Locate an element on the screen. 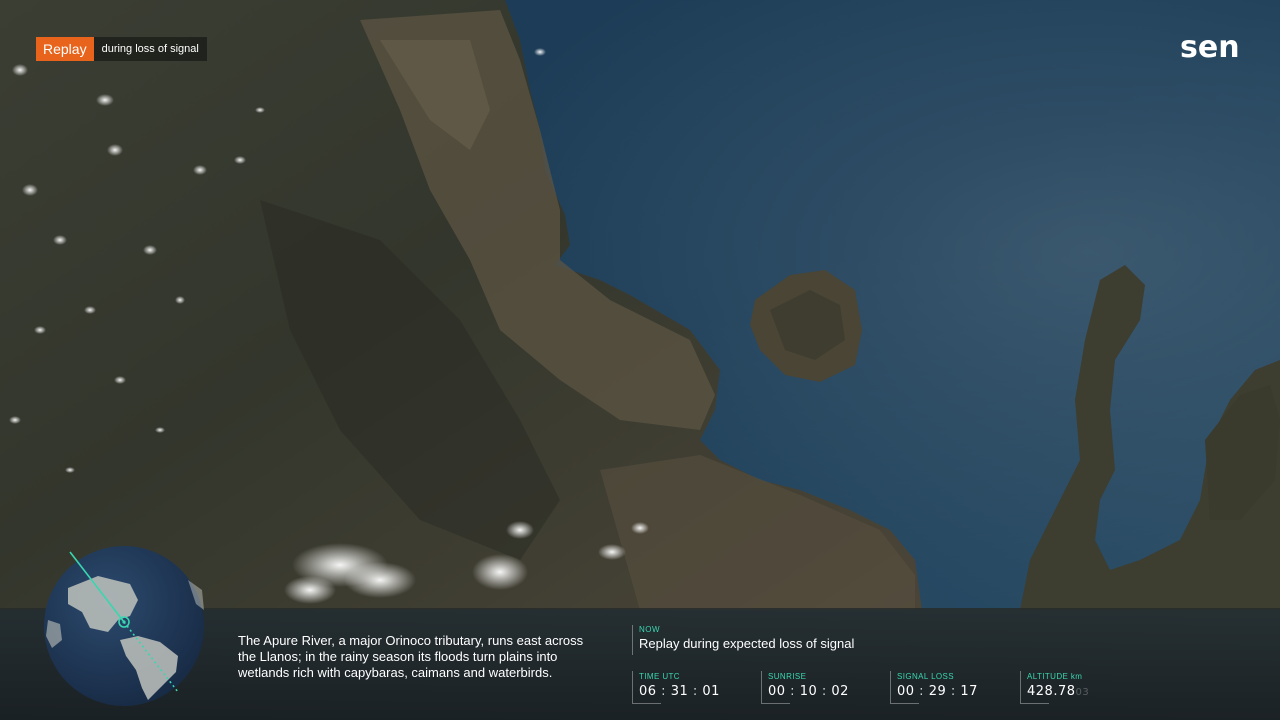 The width and height of the screenshot is (1280, 720). metric-time-utc: TIME UTC 06 : 31 : 01 is located at coordinates (690, 687).